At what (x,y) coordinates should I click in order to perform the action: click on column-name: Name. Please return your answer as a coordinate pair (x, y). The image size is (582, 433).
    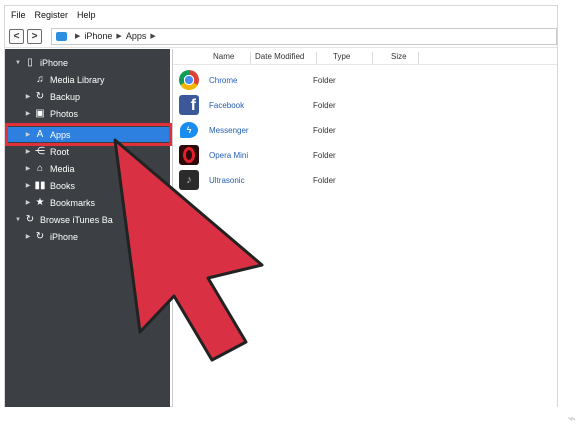
    Looking at the image, I should click on (230, 58).